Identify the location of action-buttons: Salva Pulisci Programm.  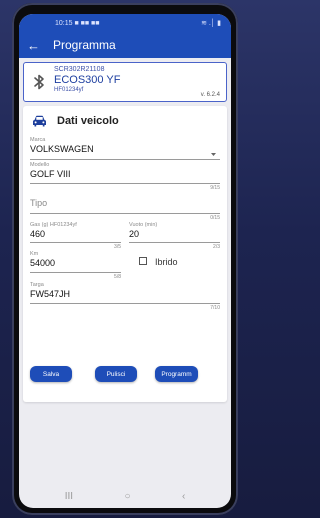
(128, 374).